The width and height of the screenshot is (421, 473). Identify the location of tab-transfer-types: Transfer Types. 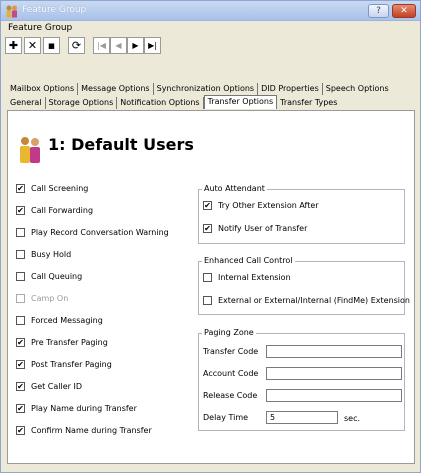
(308, 103).